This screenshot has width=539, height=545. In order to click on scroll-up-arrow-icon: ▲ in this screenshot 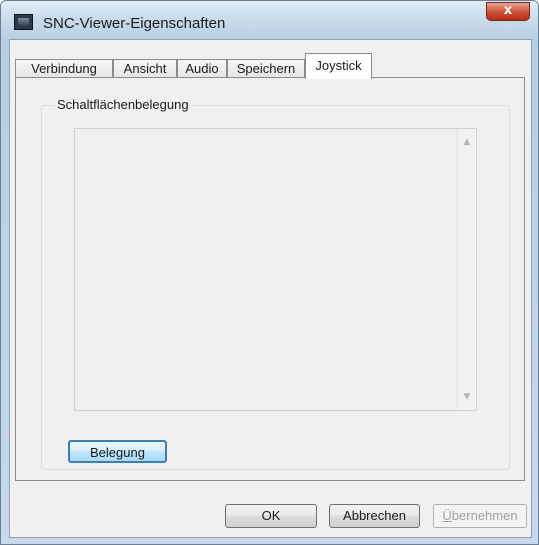, I will do `click(467, 142)`.